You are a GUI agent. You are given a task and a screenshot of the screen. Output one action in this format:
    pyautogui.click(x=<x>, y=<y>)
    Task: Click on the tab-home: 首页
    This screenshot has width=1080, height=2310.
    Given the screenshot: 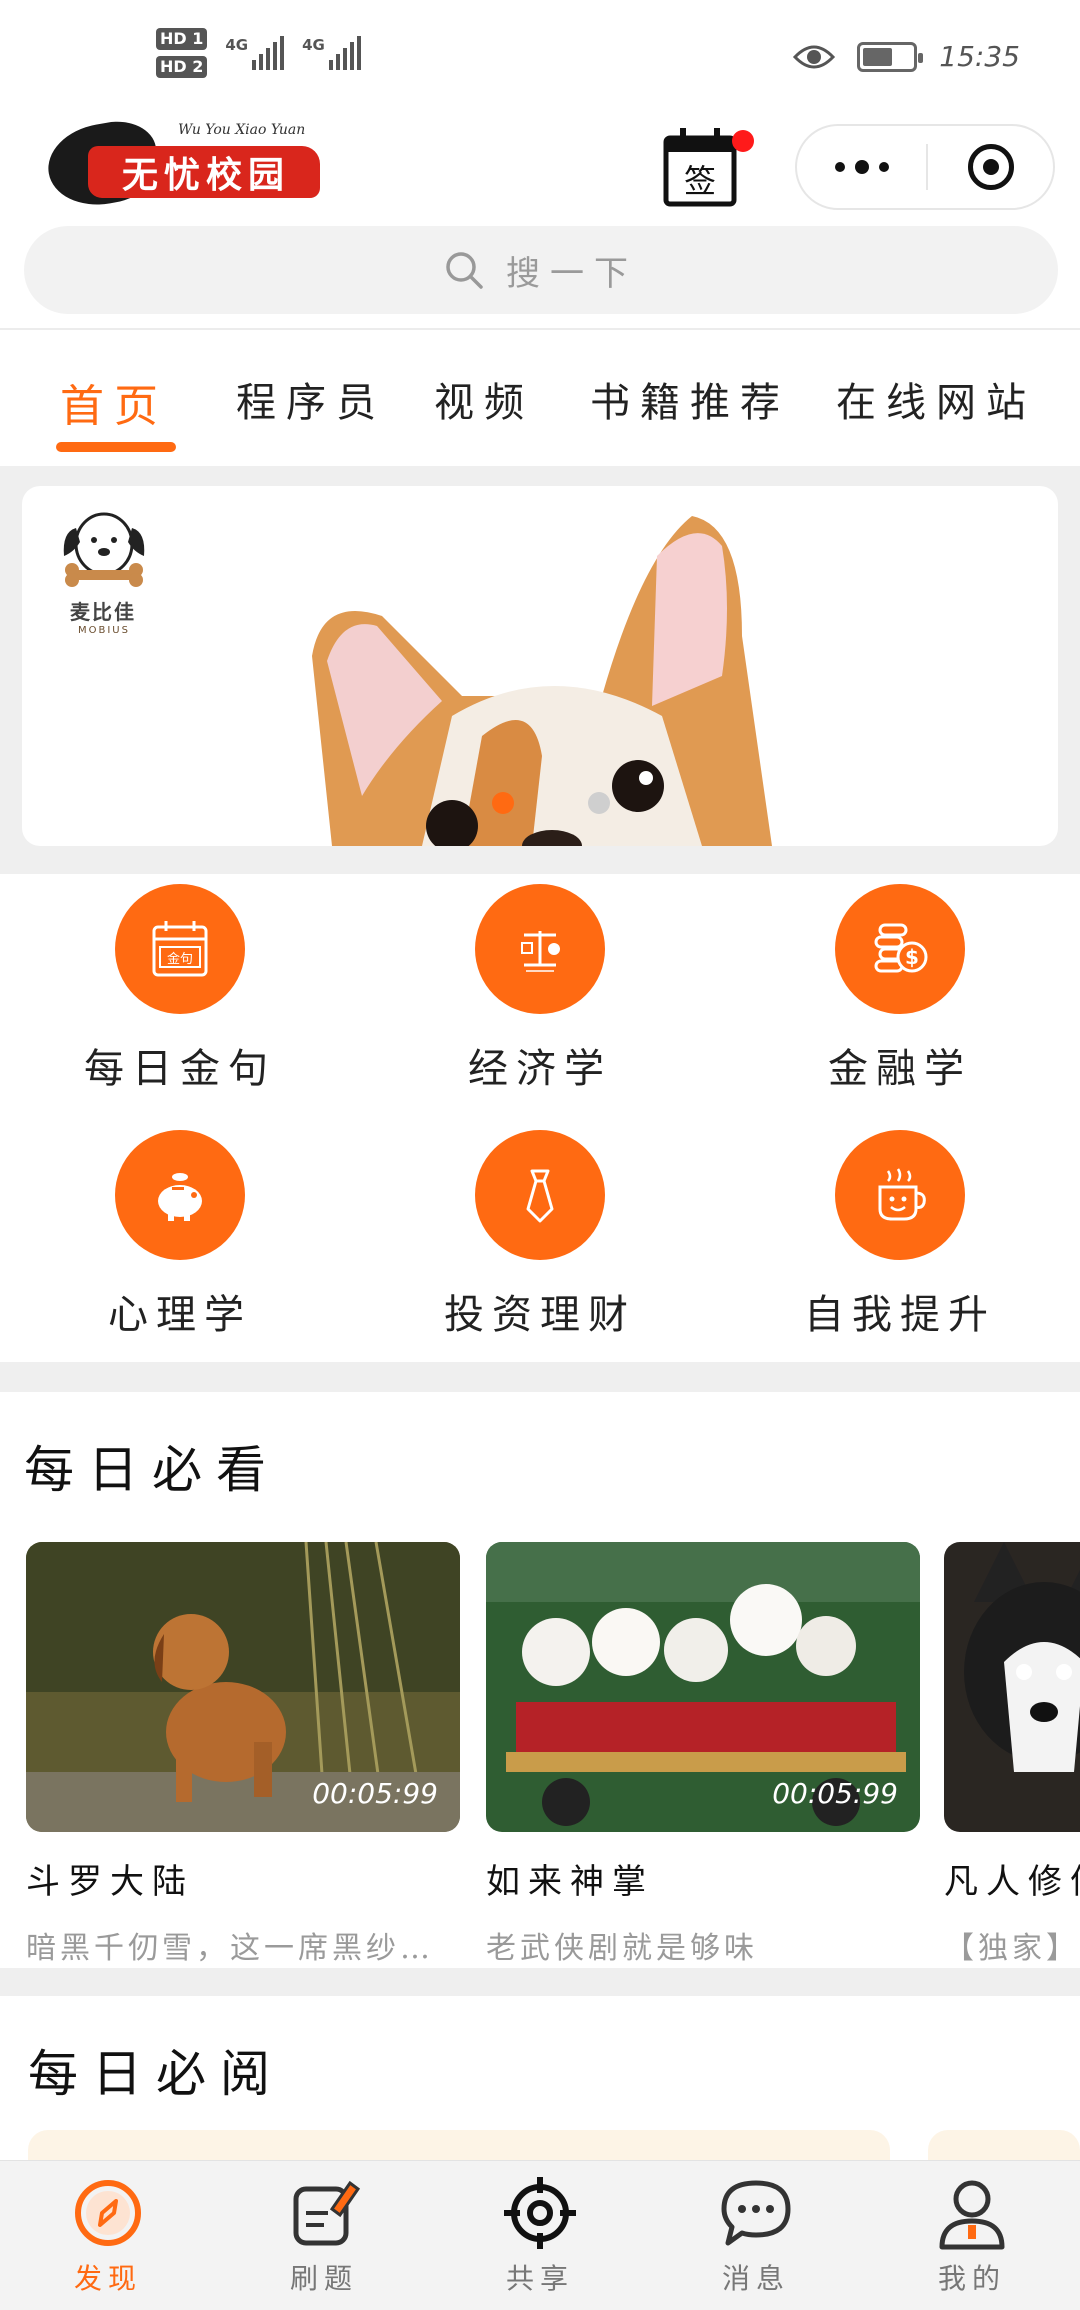 What is the action you would take?
    pyautogui.click(x=114, y=402)
    